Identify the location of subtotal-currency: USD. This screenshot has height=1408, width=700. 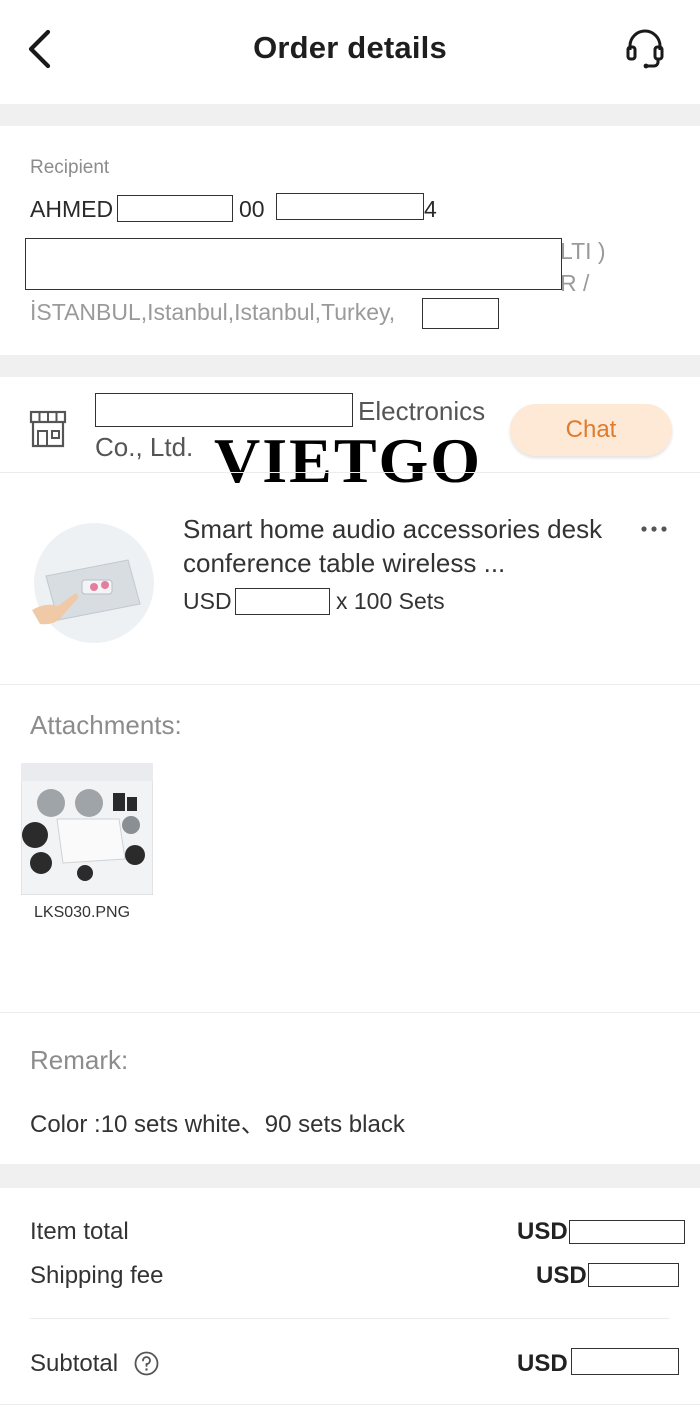
(542, 1363).